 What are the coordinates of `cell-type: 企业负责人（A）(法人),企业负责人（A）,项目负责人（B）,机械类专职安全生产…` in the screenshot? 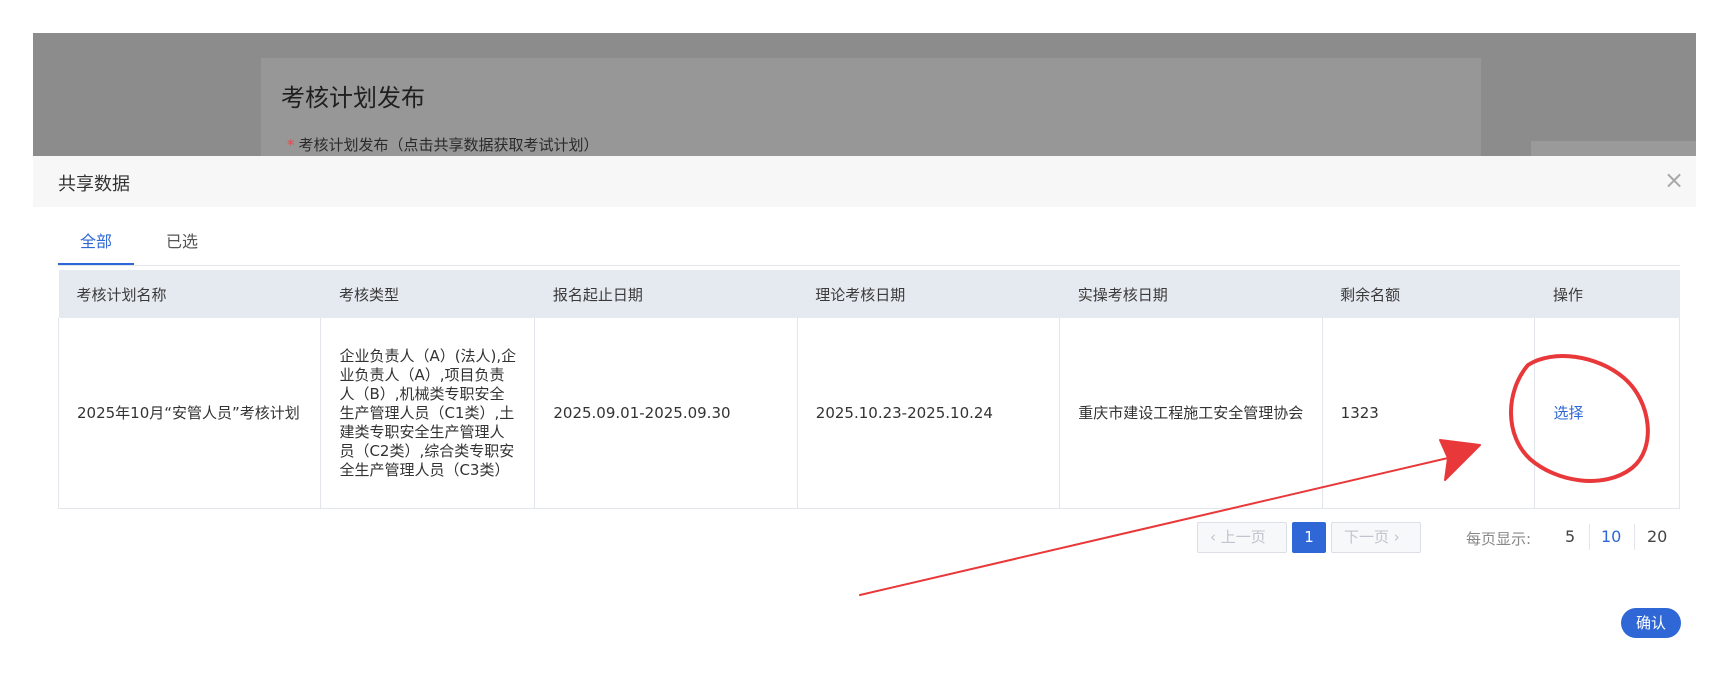 It's located at (427, 413).